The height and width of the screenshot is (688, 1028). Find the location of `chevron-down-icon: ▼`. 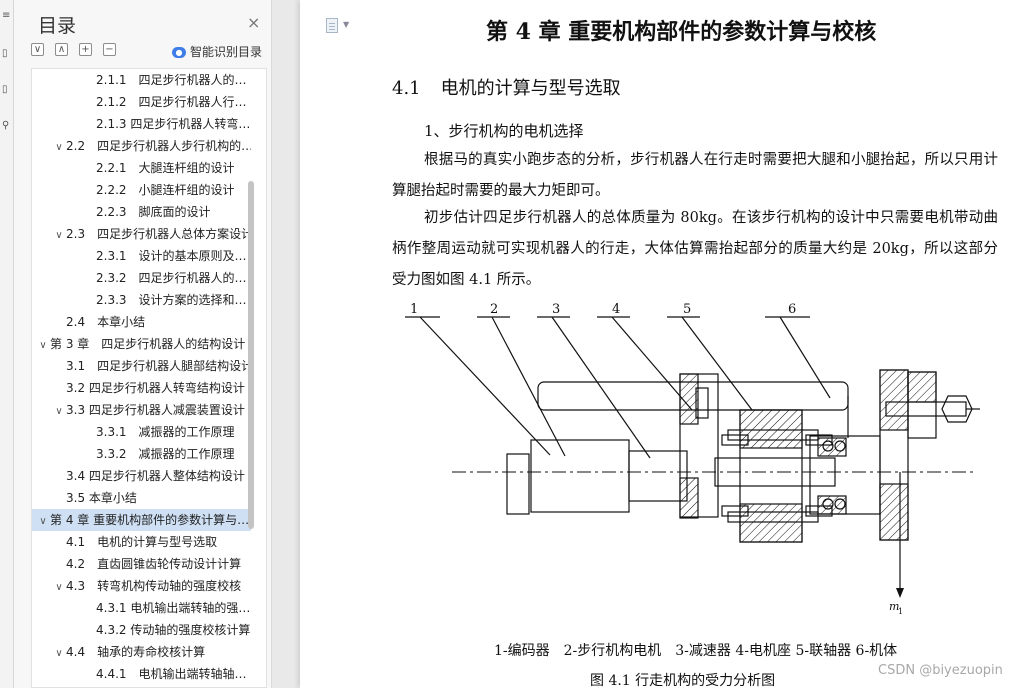

chevron-down-icon: ▼ is located at coordinates (346, 24).